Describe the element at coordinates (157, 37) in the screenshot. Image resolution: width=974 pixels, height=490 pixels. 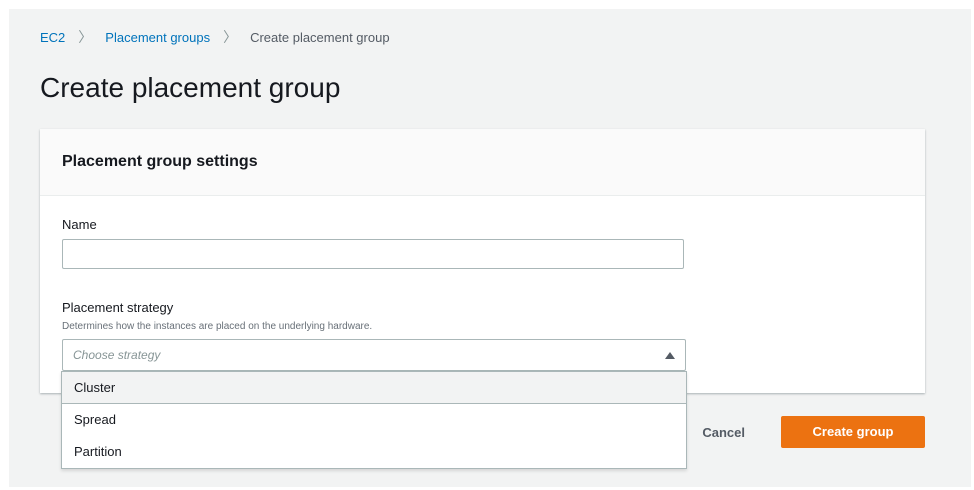
I see `breadcrumb-placement-groups: Placement groups` at that location.